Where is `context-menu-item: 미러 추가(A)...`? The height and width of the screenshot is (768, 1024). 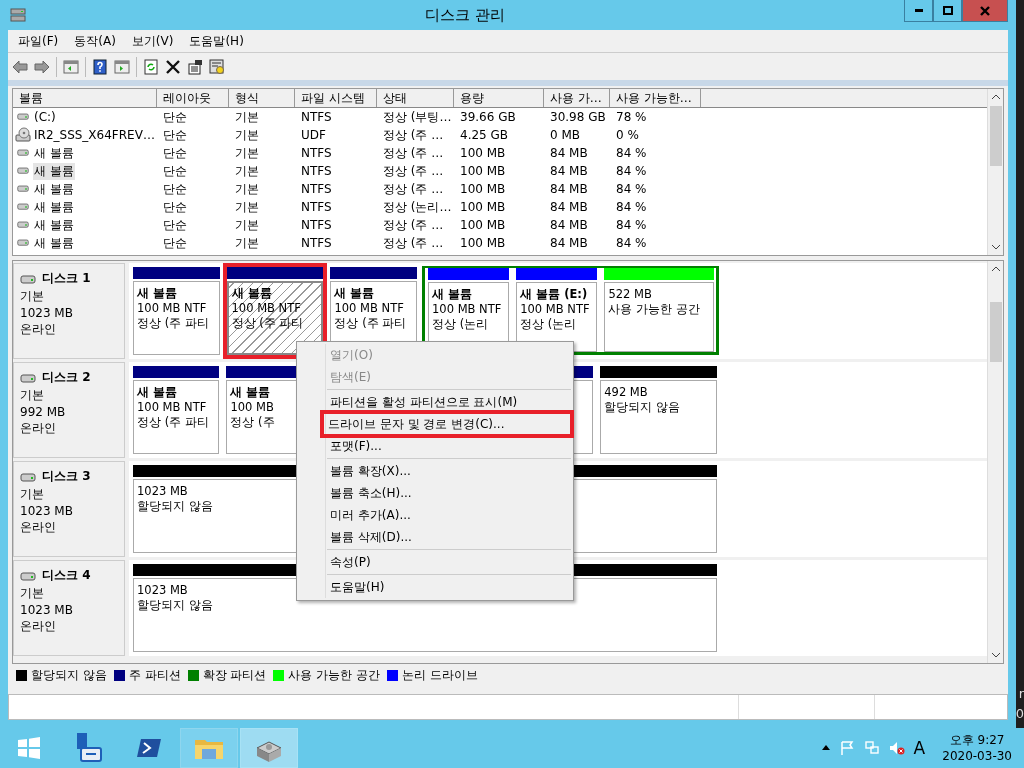
context-menu-item: 미러 추가(A)... is located at coordinates (435, 515).